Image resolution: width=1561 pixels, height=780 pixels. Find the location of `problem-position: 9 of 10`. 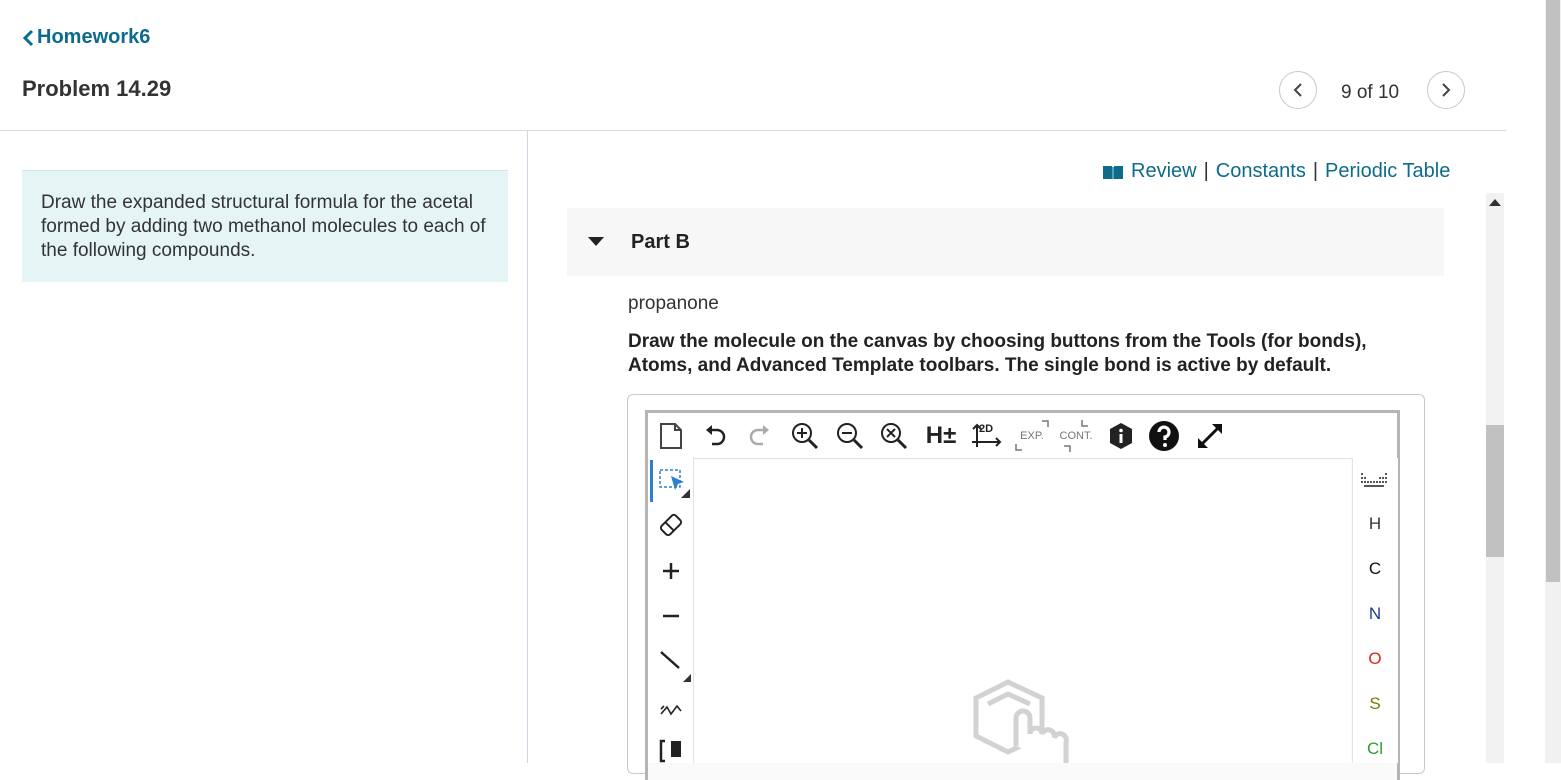

problem-position: 9 of 10 is located at coordinates (1370, 92).